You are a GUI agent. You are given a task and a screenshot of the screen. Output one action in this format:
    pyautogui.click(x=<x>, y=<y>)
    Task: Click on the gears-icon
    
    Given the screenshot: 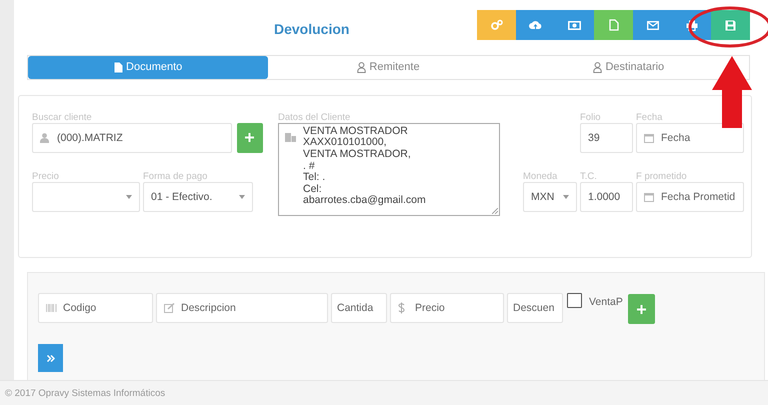 What is the action you would take?
    pyautogui.click(x=496, y=25)
    